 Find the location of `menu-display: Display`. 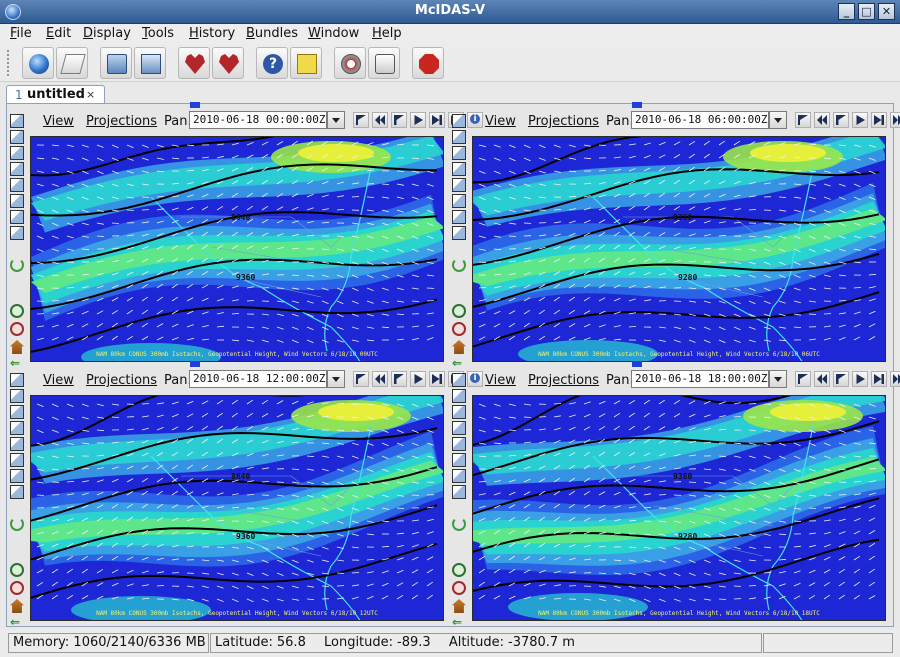

menu-display: Display is located at coordinates (107, 33).